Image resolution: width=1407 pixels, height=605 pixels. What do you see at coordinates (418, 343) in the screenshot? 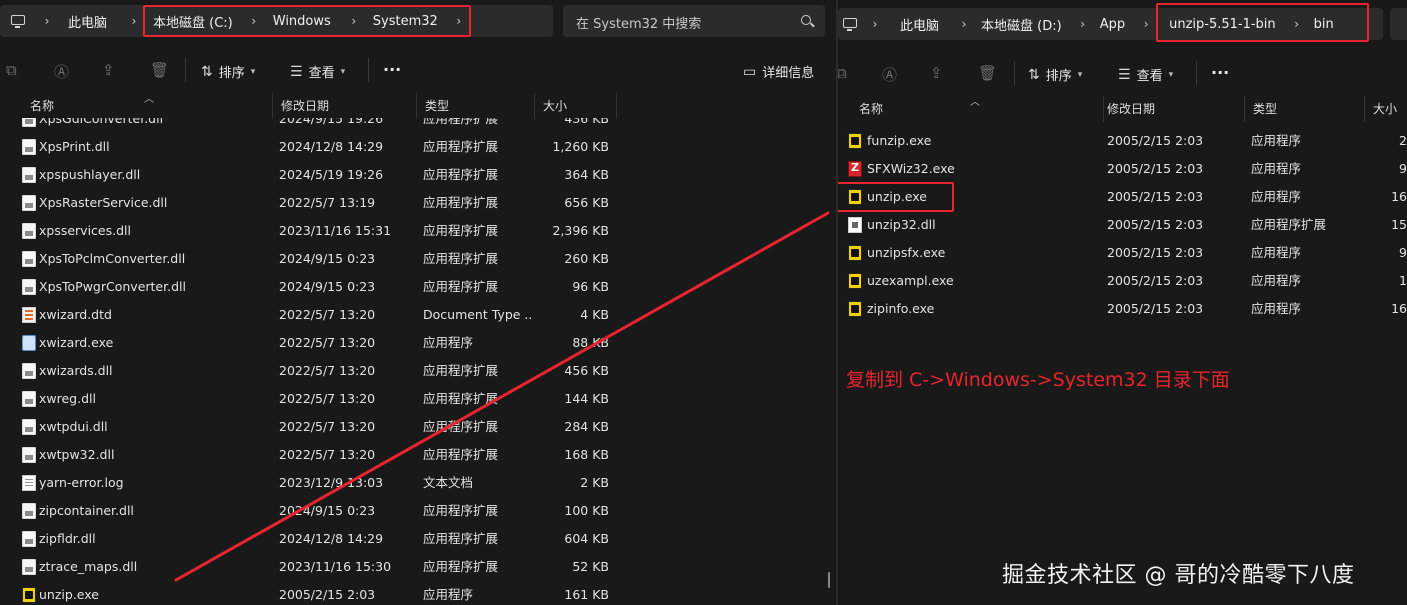
I see `table-row: xwizard.exe 2022/5/7 13:20 应用程序 88 KB` at bounding box center [418, 343].